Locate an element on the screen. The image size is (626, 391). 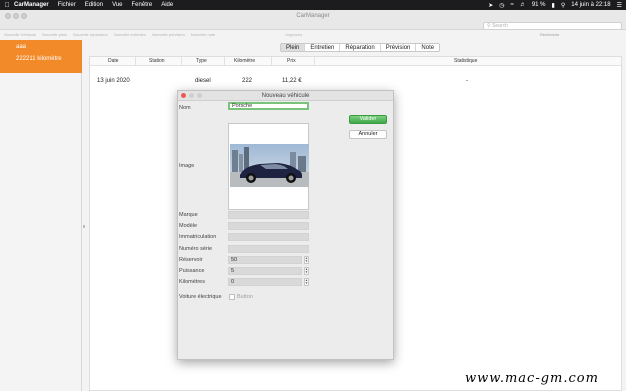
split-view-handle is located at coordinates (84, 226).